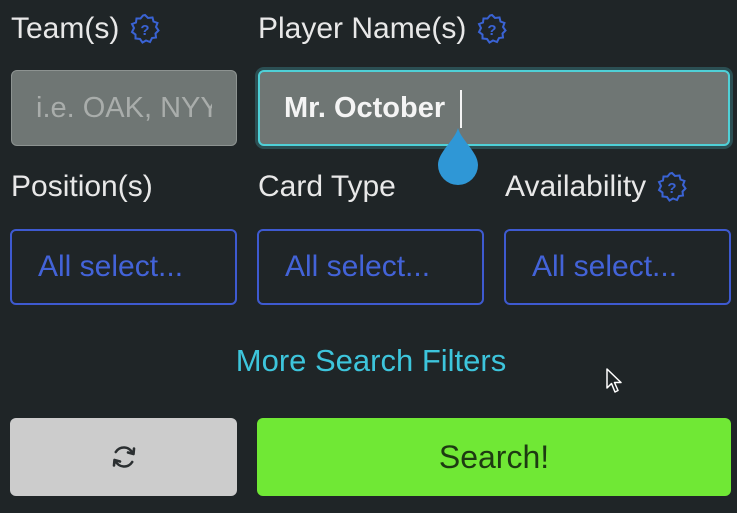 The image size is (737, 513). I want to click on position-label: Position(s), so click(82, 187).